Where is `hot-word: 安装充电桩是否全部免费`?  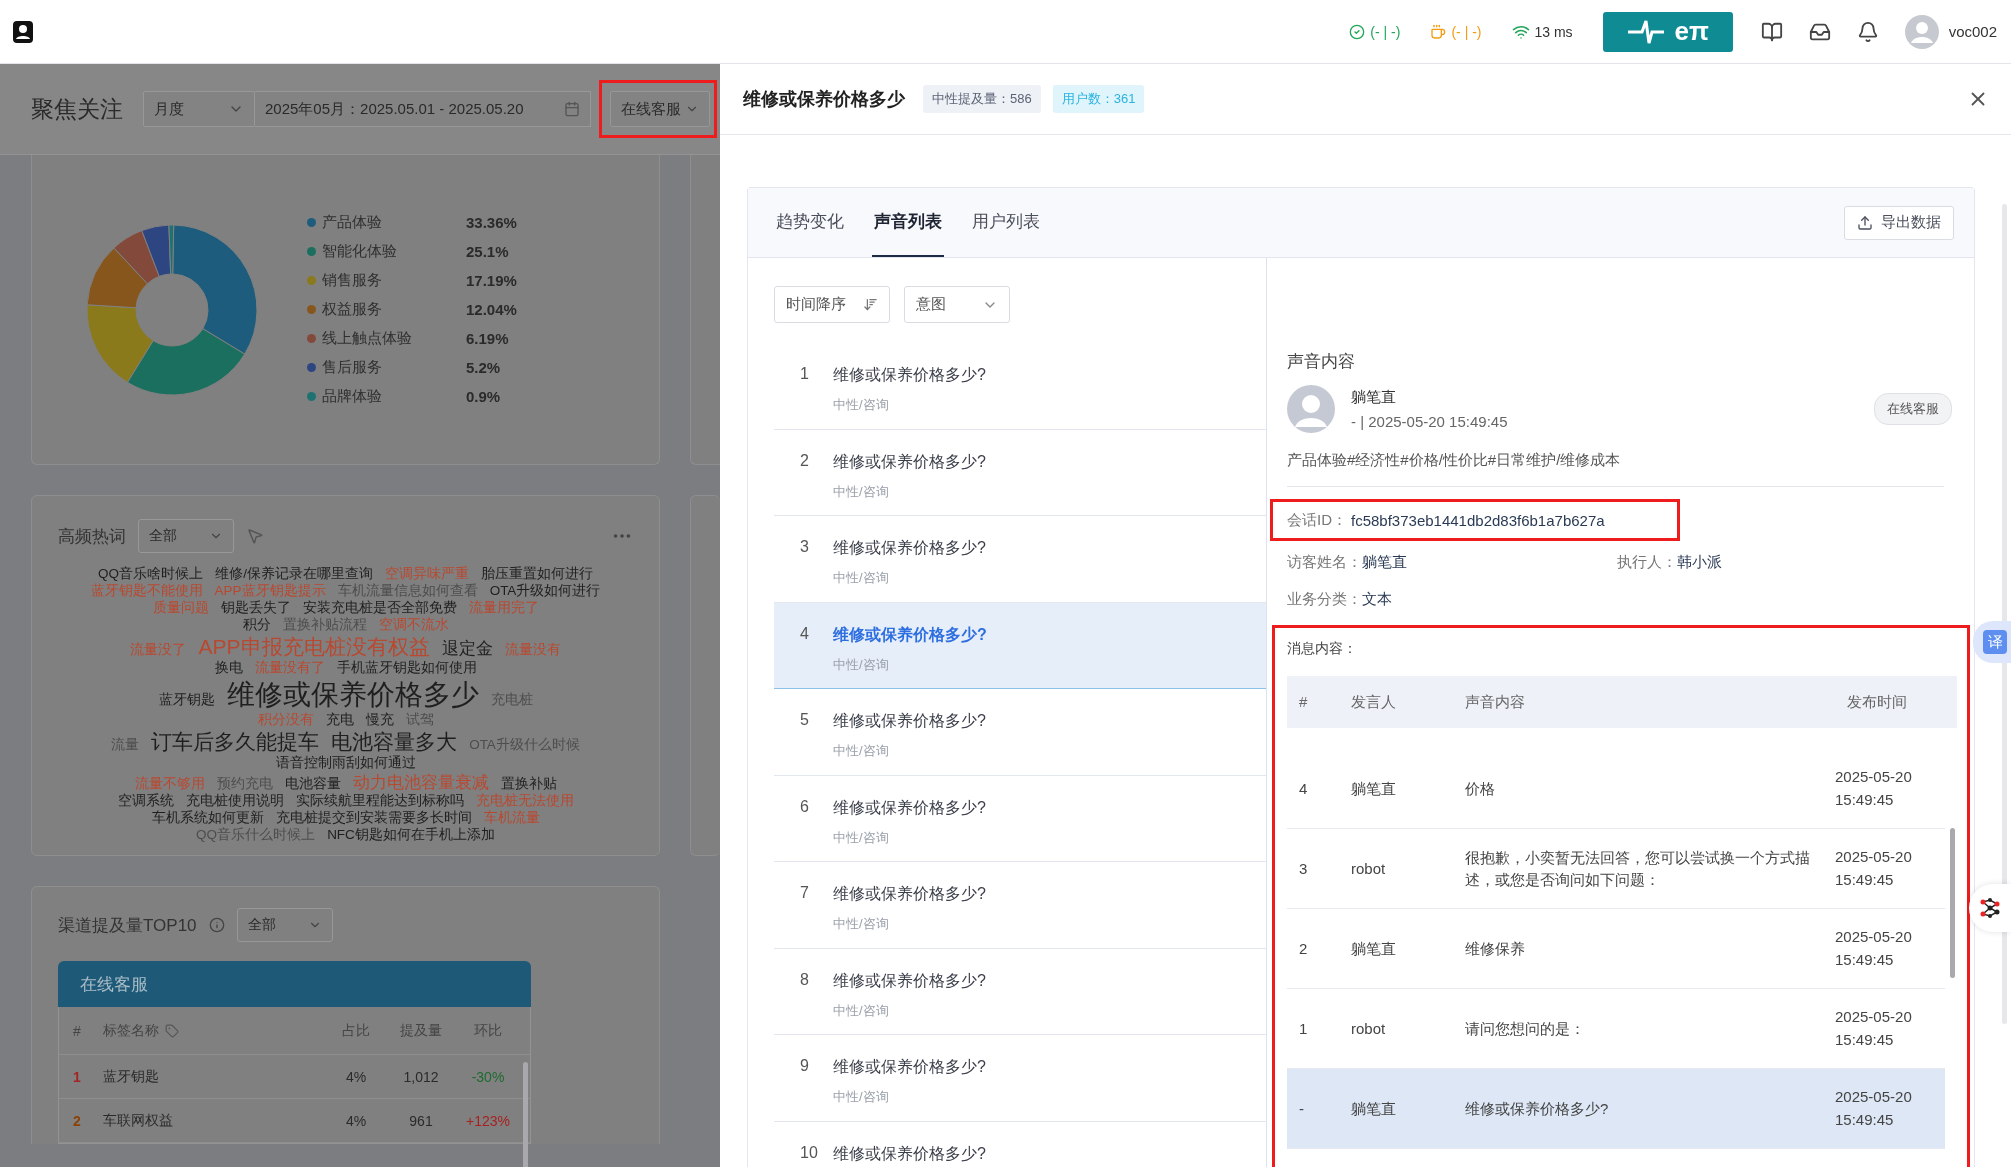
hot-word: 安装充电桩是否全部免费 is located at coordinates (379, 608).